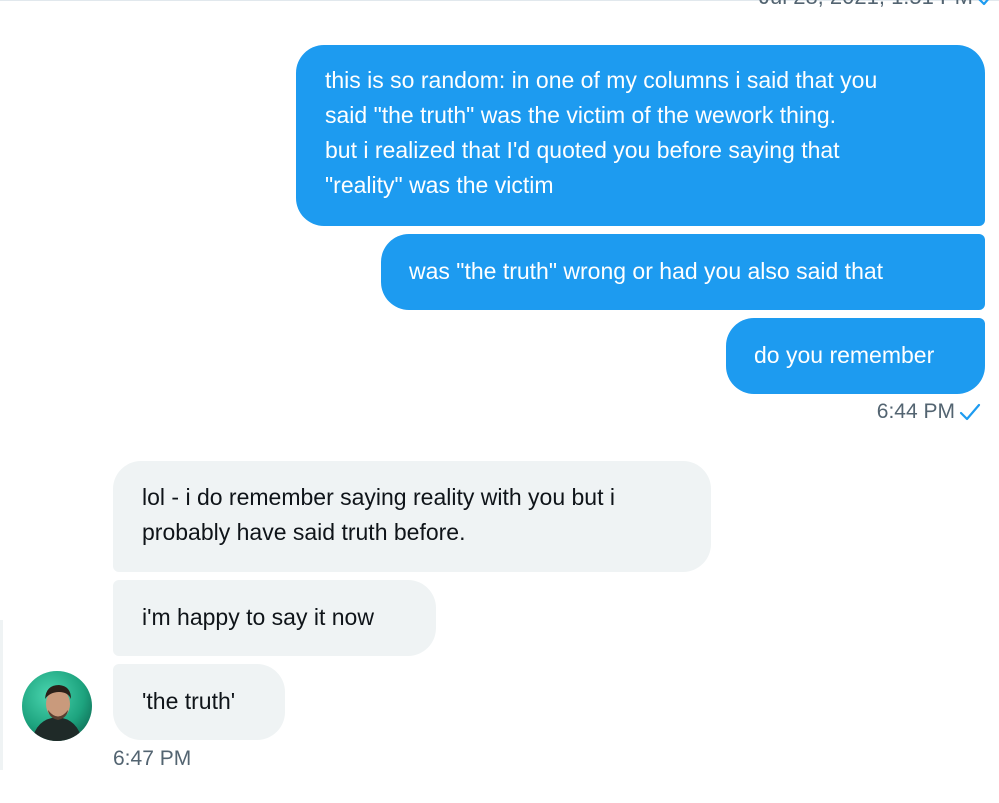  I want to click on received-message: 'the truth', so click(199, 702).